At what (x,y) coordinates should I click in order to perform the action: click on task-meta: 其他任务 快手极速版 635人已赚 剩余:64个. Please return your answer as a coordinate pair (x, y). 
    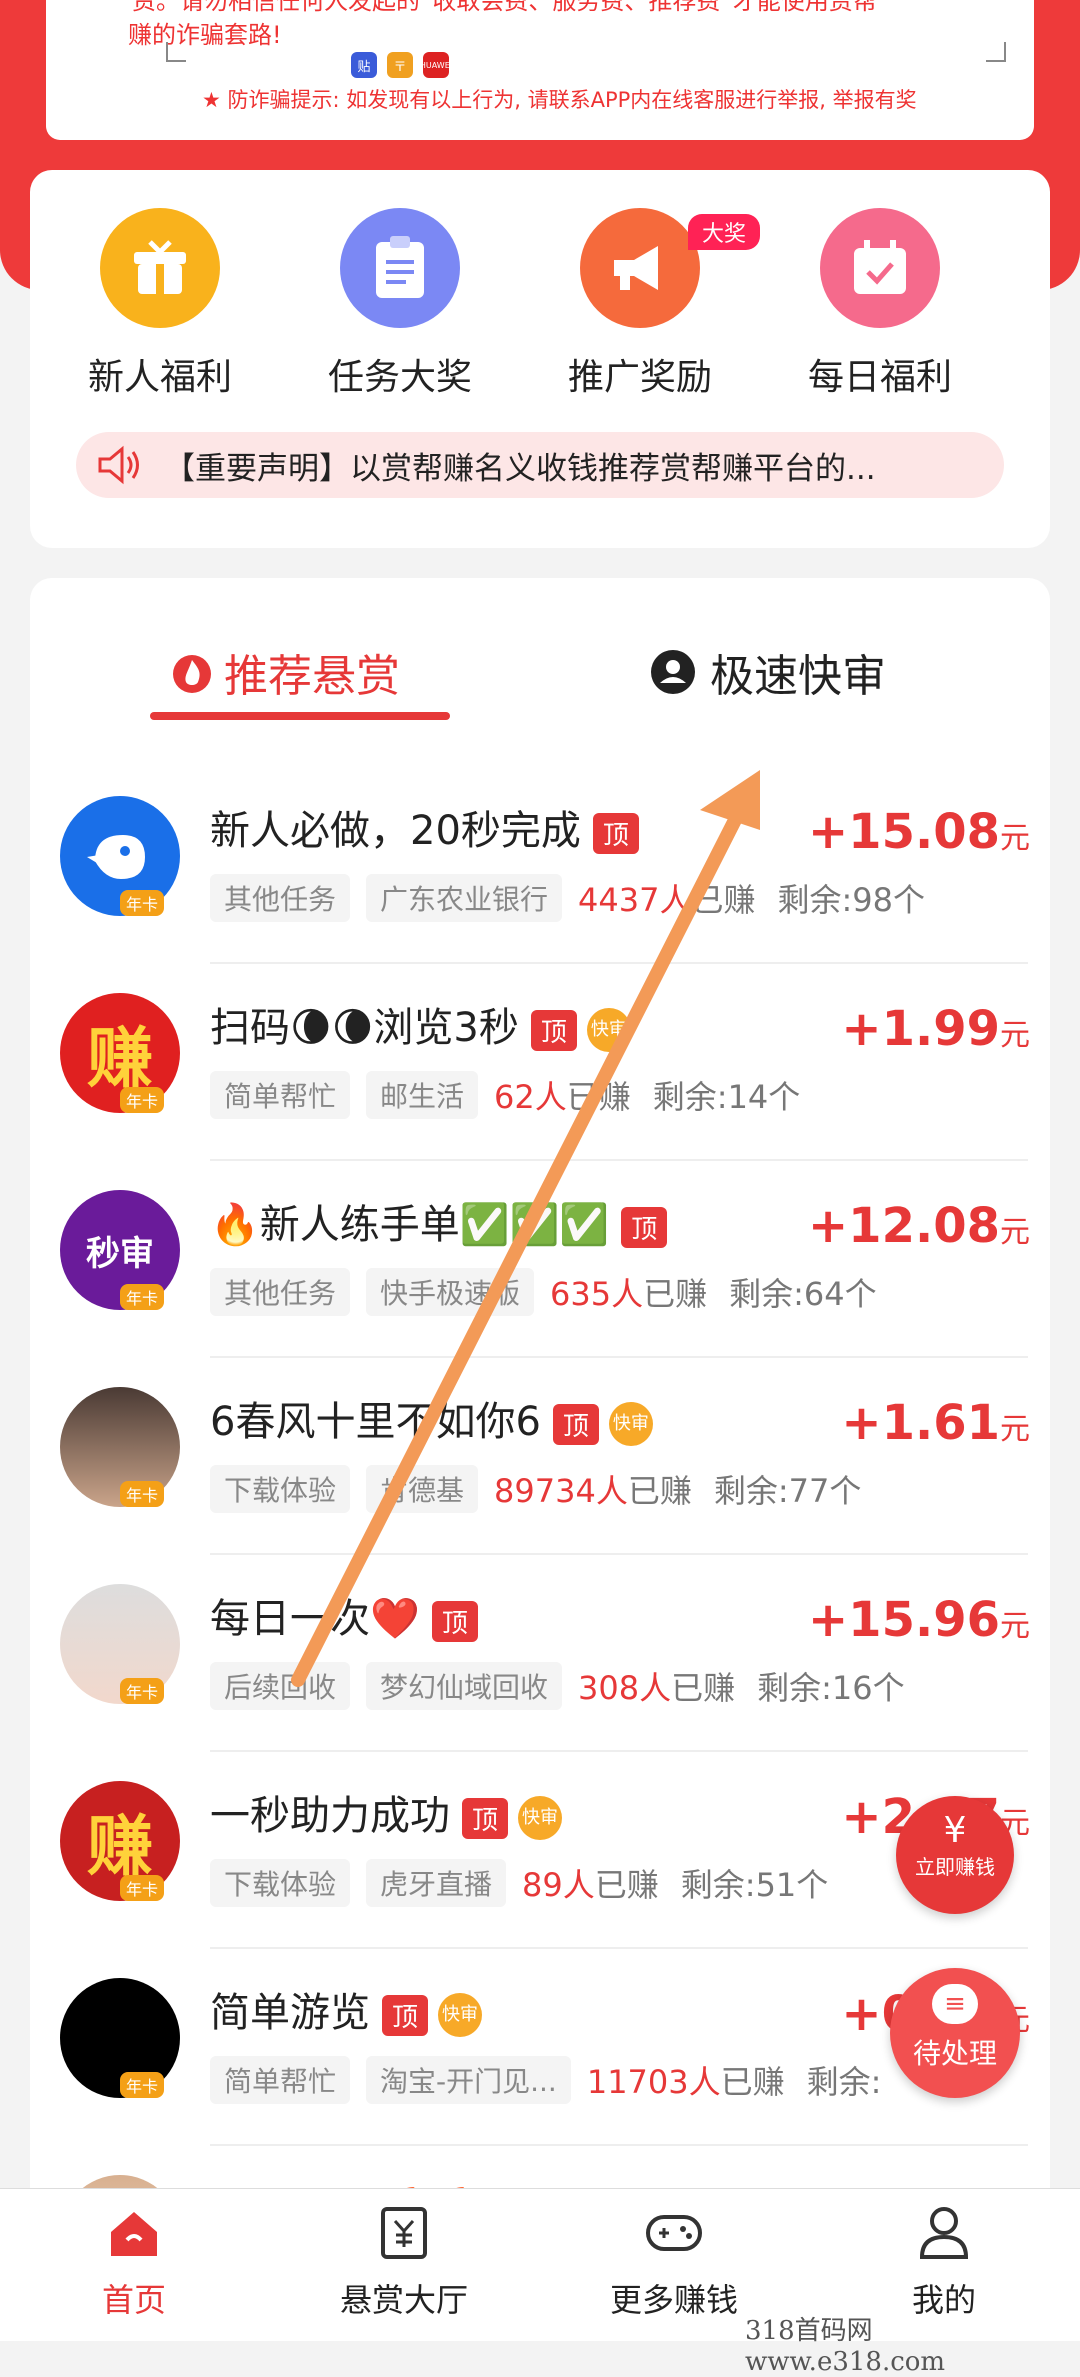
    Looking at the image, I should click on (543, 1292).